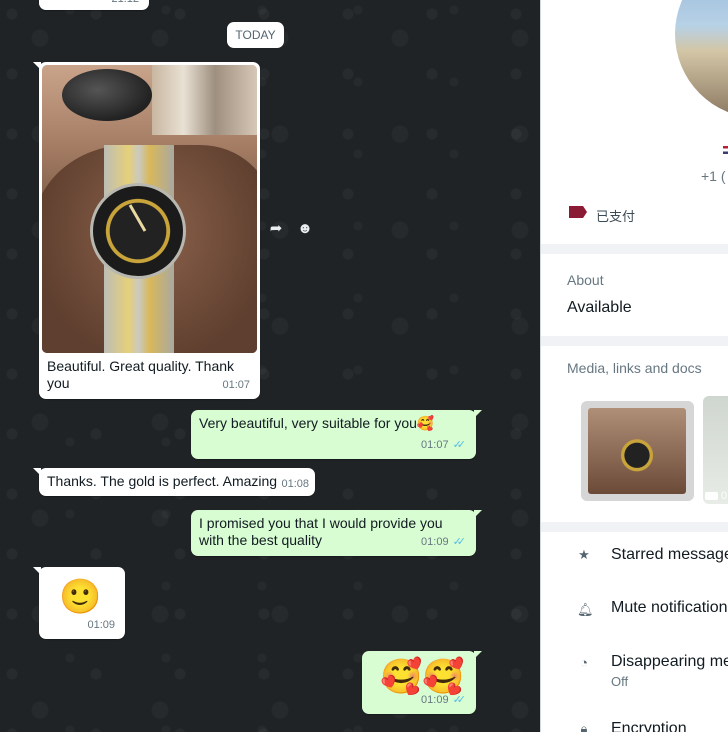 The width and height of the screenshot is (728, 732). Describe the element at coordinates (615, 215) in the screenshot. I see `contact-label: 已支付` at that location.